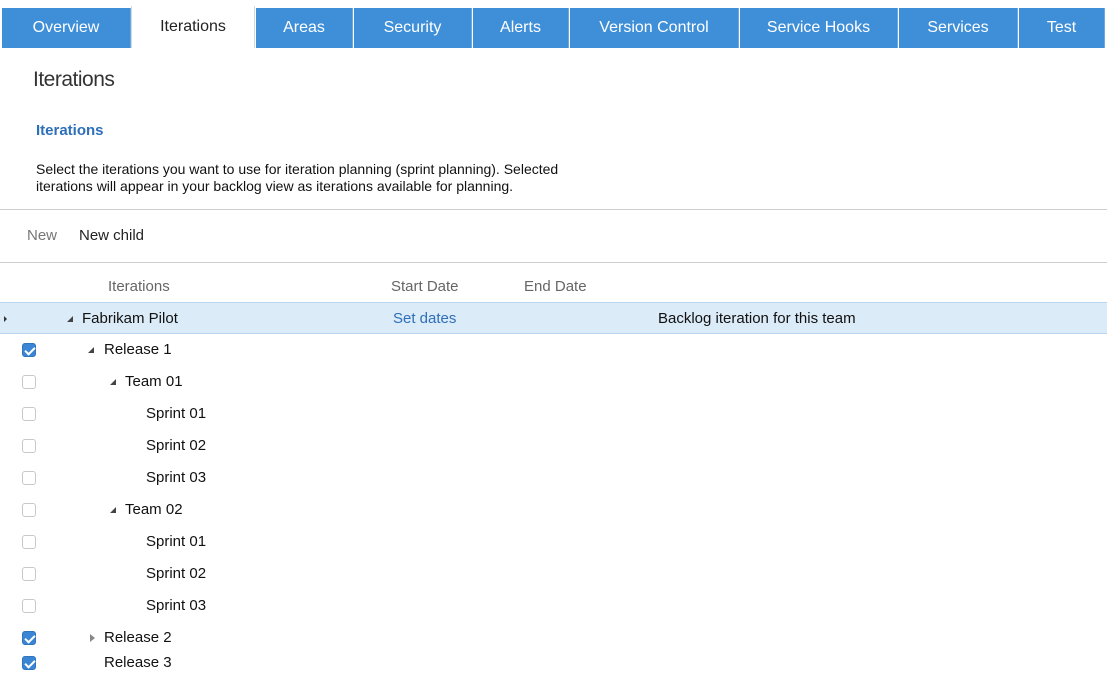  Describe the element at coordinates (138, 662) in the screenshot. I see `iteration-label: Release 3` at that location.